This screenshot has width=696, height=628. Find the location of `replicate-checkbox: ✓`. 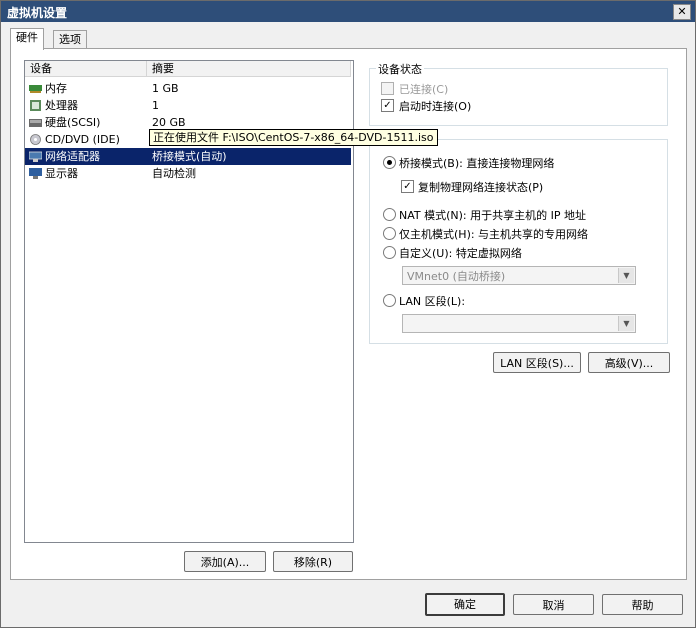

replicate-checkbox: ✓ is located at coordinates (407, 186).